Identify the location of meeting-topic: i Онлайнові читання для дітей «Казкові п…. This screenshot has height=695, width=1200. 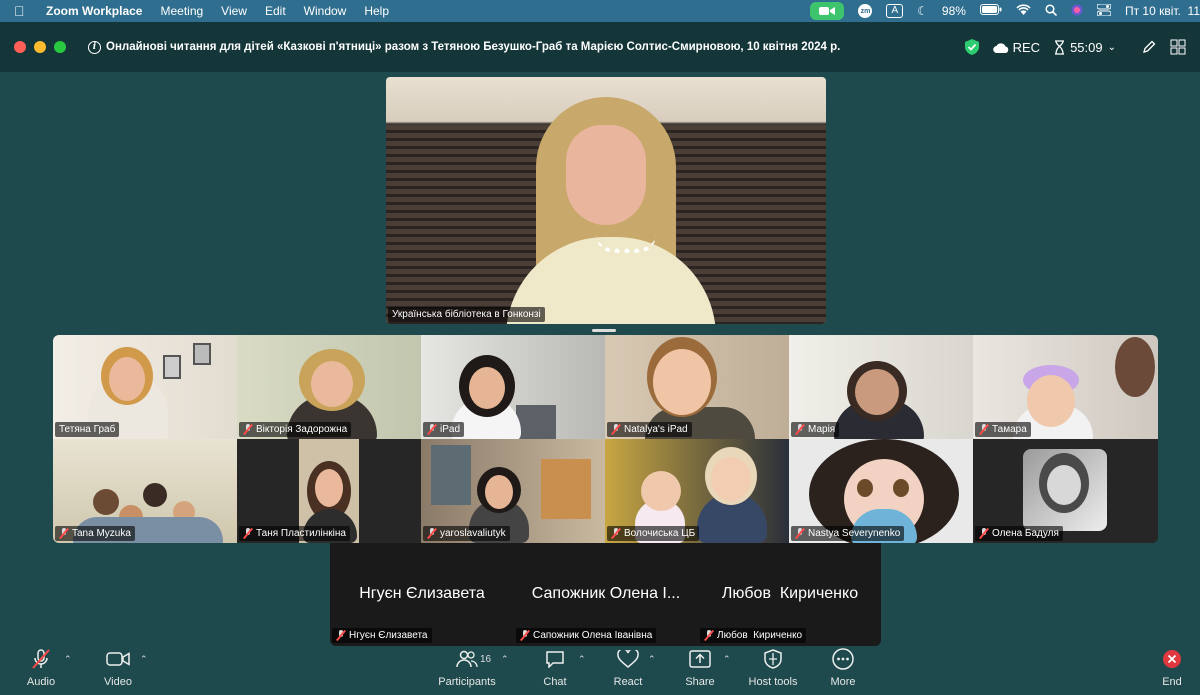
(464, 47).